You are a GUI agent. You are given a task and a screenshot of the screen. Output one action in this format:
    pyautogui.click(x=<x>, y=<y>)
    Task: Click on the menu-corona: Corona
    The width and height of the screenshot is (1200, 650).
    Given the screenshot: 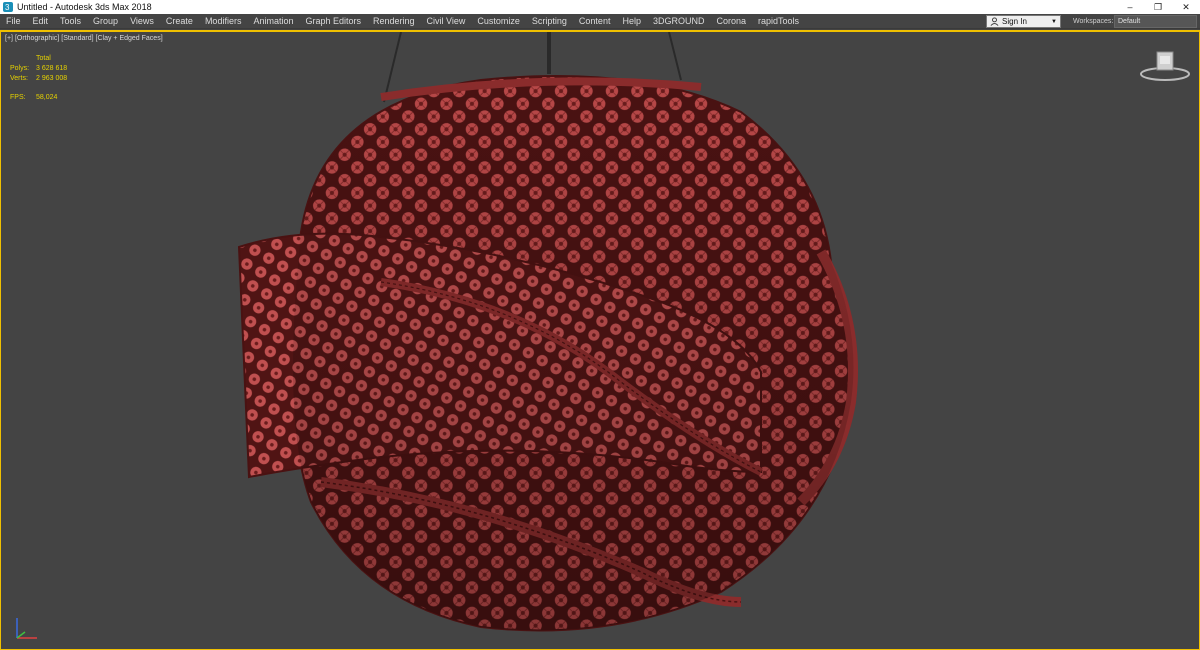 What is the action you would take?
    pyautogui.click(x=731, y=21)
    